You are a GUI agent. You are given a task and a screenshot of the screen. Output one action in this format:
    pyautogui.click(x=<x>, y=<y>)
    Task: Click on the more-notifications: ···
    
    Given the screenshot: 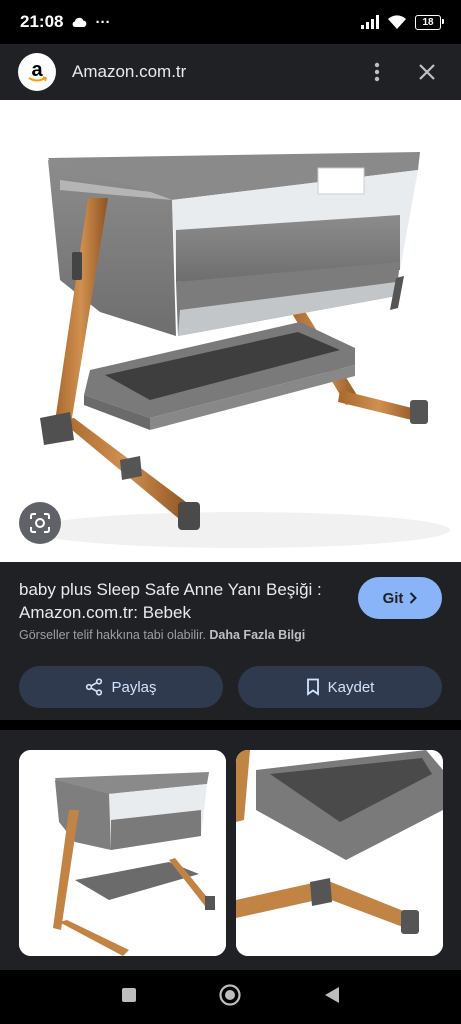 What is the action you would take?
    pyautogui.click(x=103, y=22)
    